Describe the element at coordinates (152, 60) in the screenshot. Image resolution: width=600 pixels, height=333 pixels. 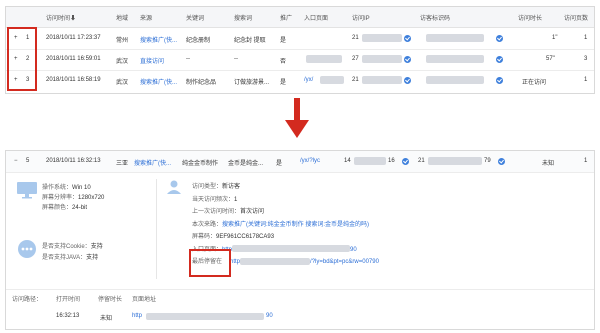
I see `source-link: 直接访问` at that location.